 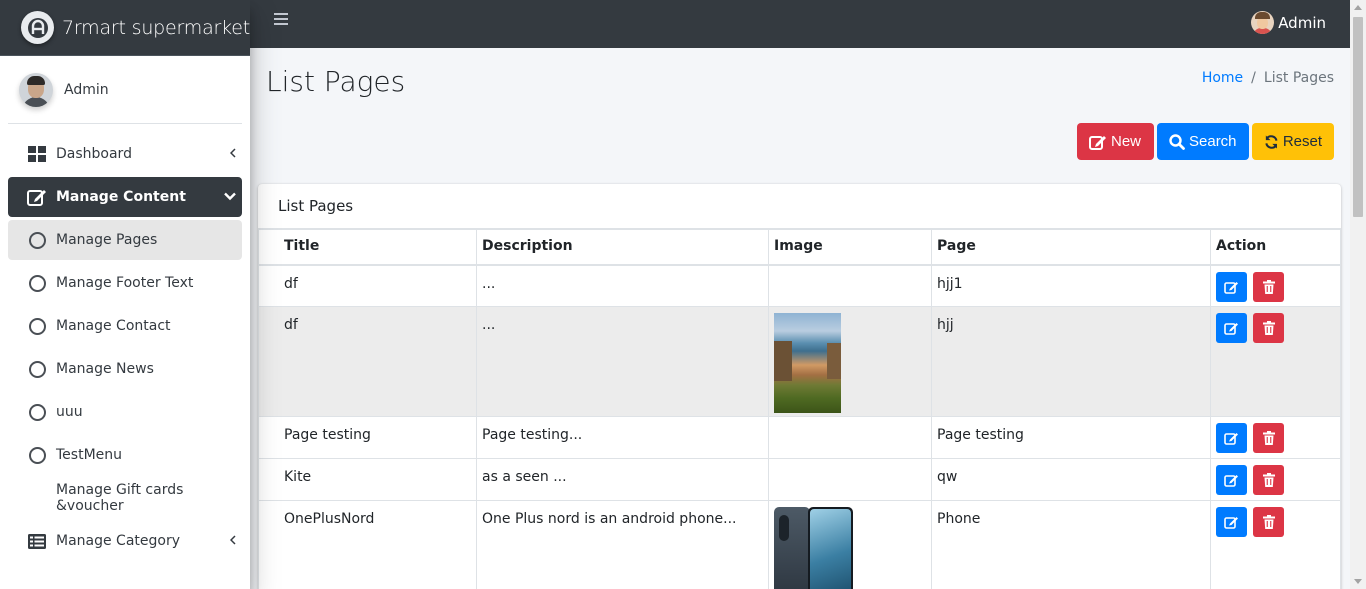 What do you see at coordinates (118, 541) in the screenshot?
I see `sidebar-item-label: Manage Category` at bounding box center [118, 541].